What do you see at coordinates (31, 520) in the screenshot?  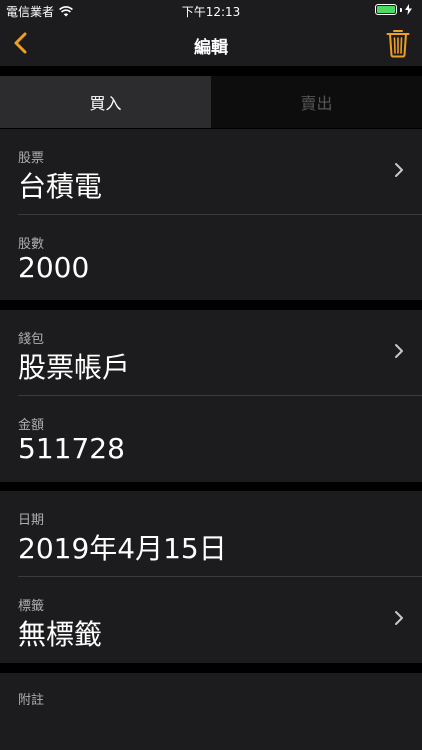 I see `date-label: 日期` at bounding box center [31, 520].